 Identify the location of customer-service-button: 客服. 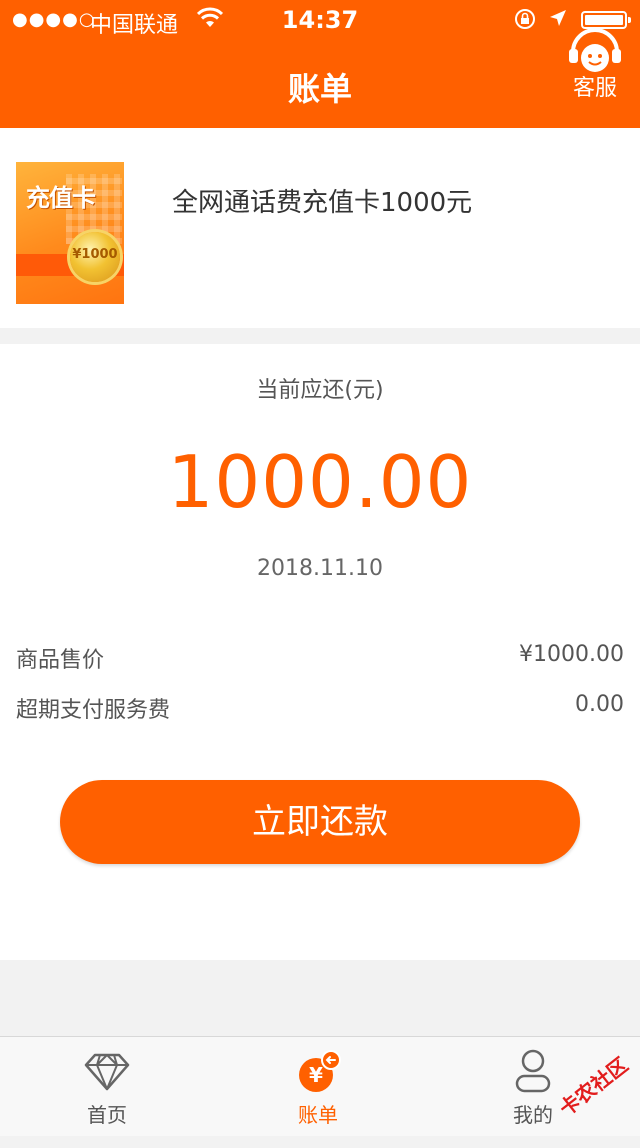
(595, 78).